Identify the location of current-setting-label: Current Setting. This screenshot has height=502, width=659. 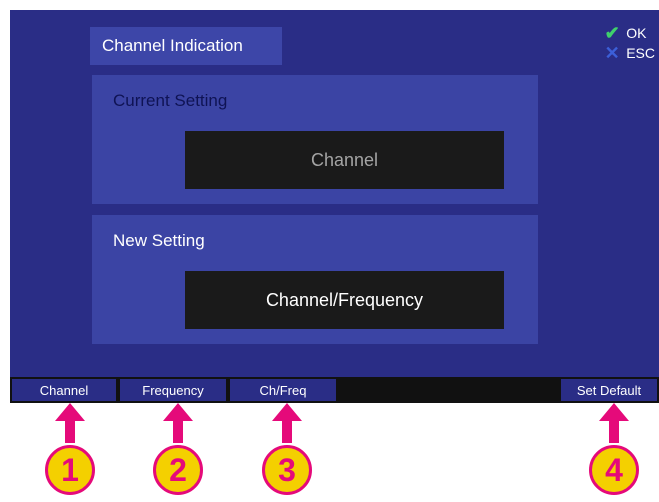
(170, 100).